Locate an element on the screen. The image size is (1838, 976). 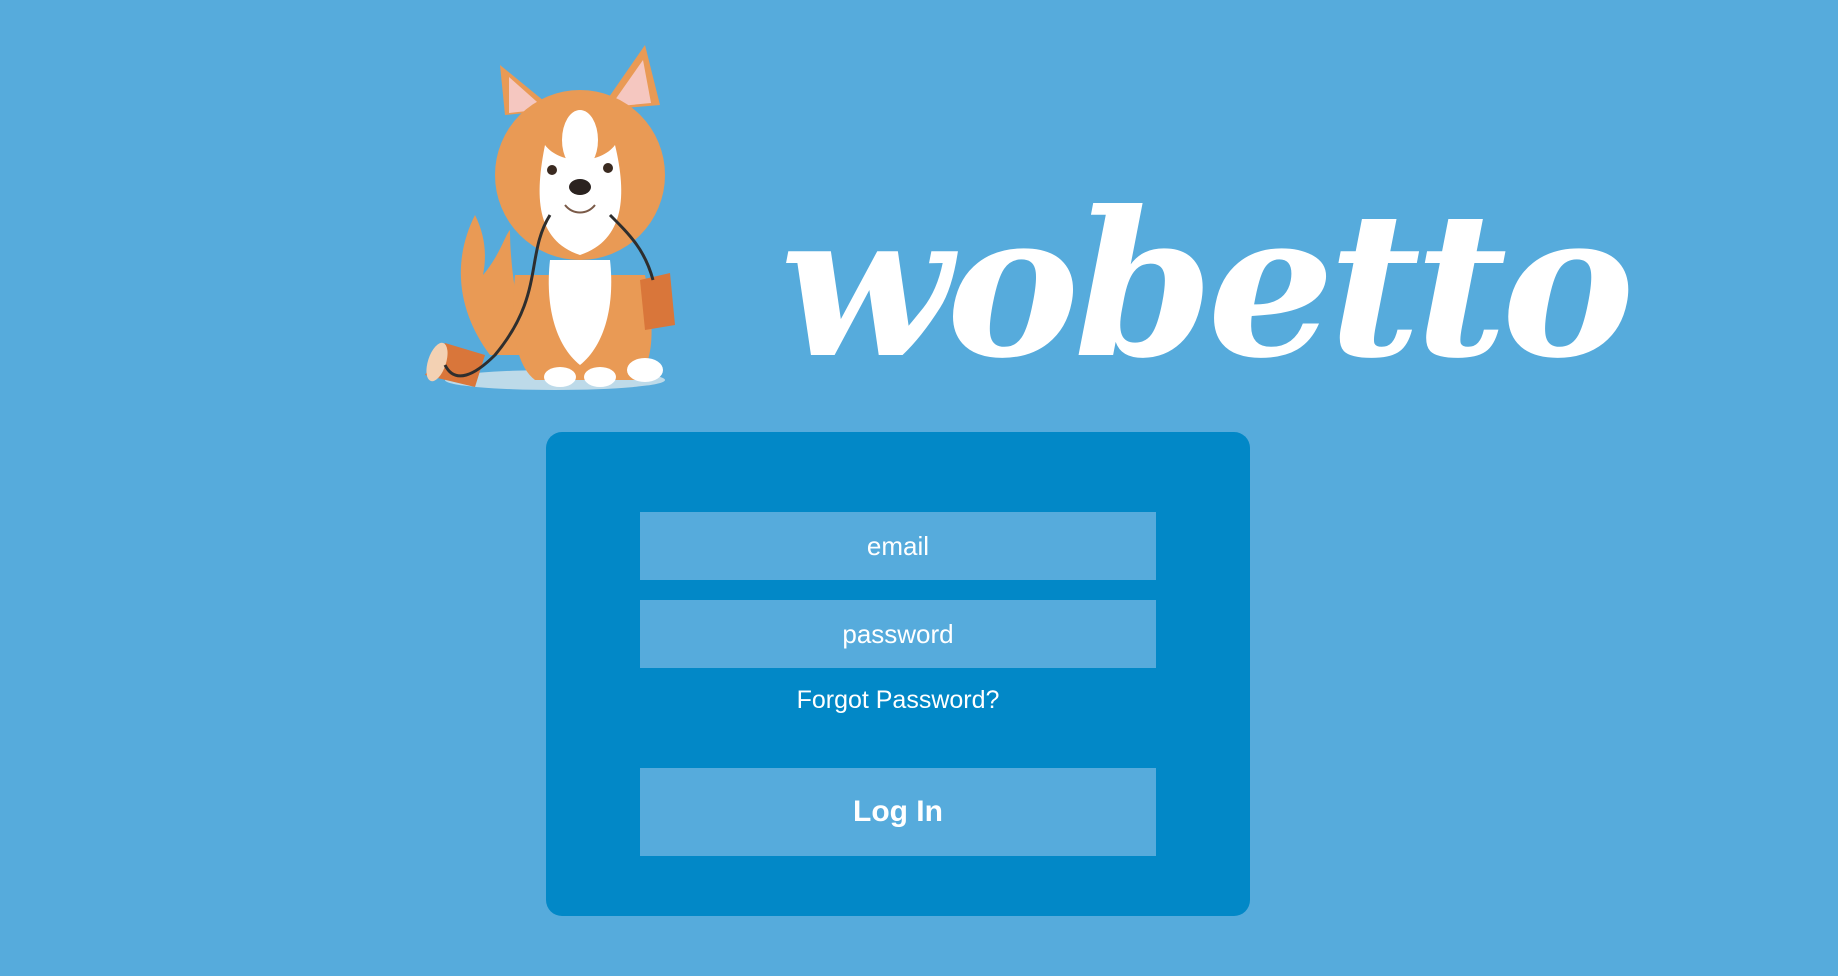
forgot-password-link: Forgot Password? is located at coordinates (898, 700).